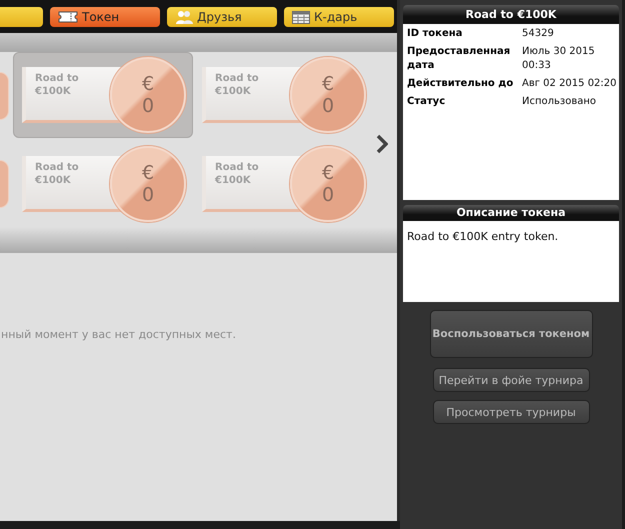 This screenshot has width=625, height=529. Describe the element at coordinates (511, 14) in the screenshot. I see `panel-title: Road to €100K` at that location.